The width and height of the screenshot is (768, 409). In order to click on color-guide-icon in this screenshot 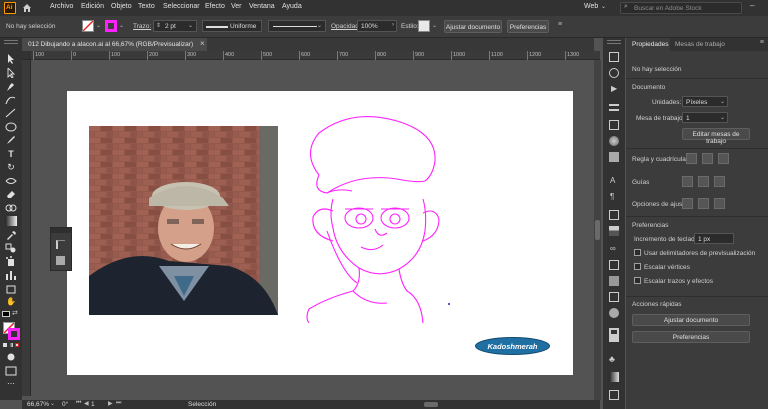, I will do `click(614, 141)`.